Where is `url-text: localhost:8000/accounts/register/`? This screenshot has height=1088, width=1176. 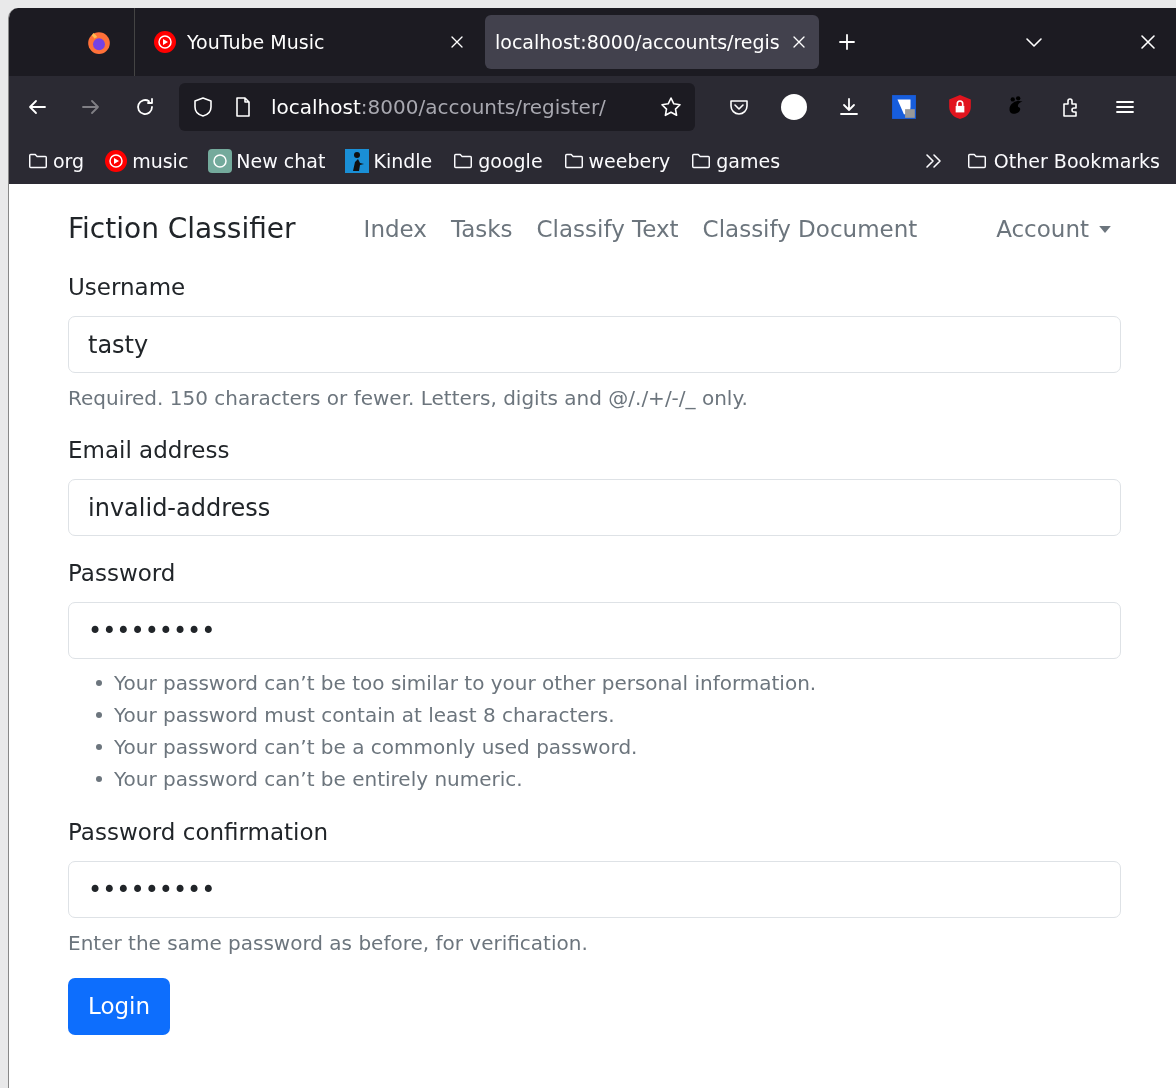 url-text: localhost:8000/accounts/register/ is located at coordinates (439, 107).